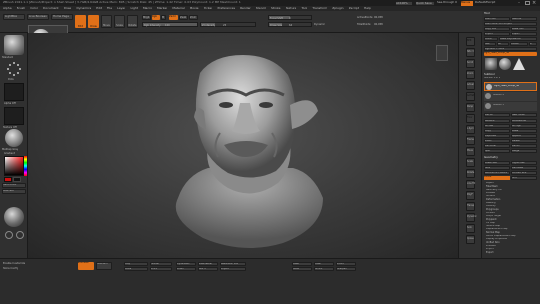 The height and width of the screenshot is (304, 540). I want to click on matcap-thumbnail, so click(14, 217).